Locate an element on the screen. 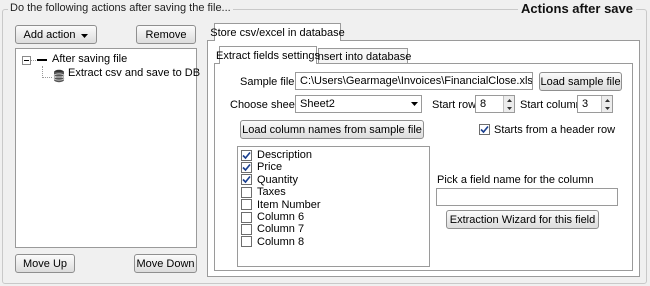 This screenshot has height=286, width=650. choose-sheet-label: Choose sheet is located at coordinates (264, 105).